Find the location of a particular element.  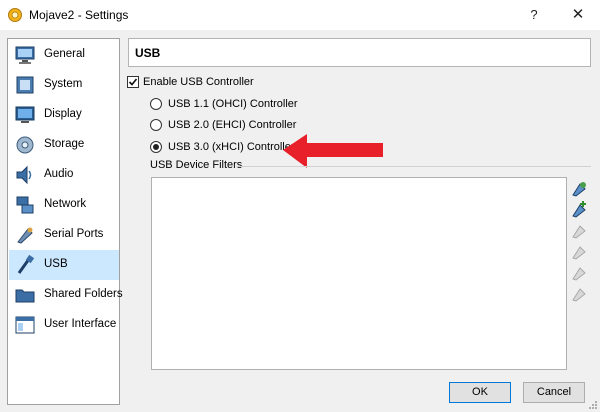

usb-2-0-label: USB 2.0 (EHCI) Controller is located at coordinates (232, 125).